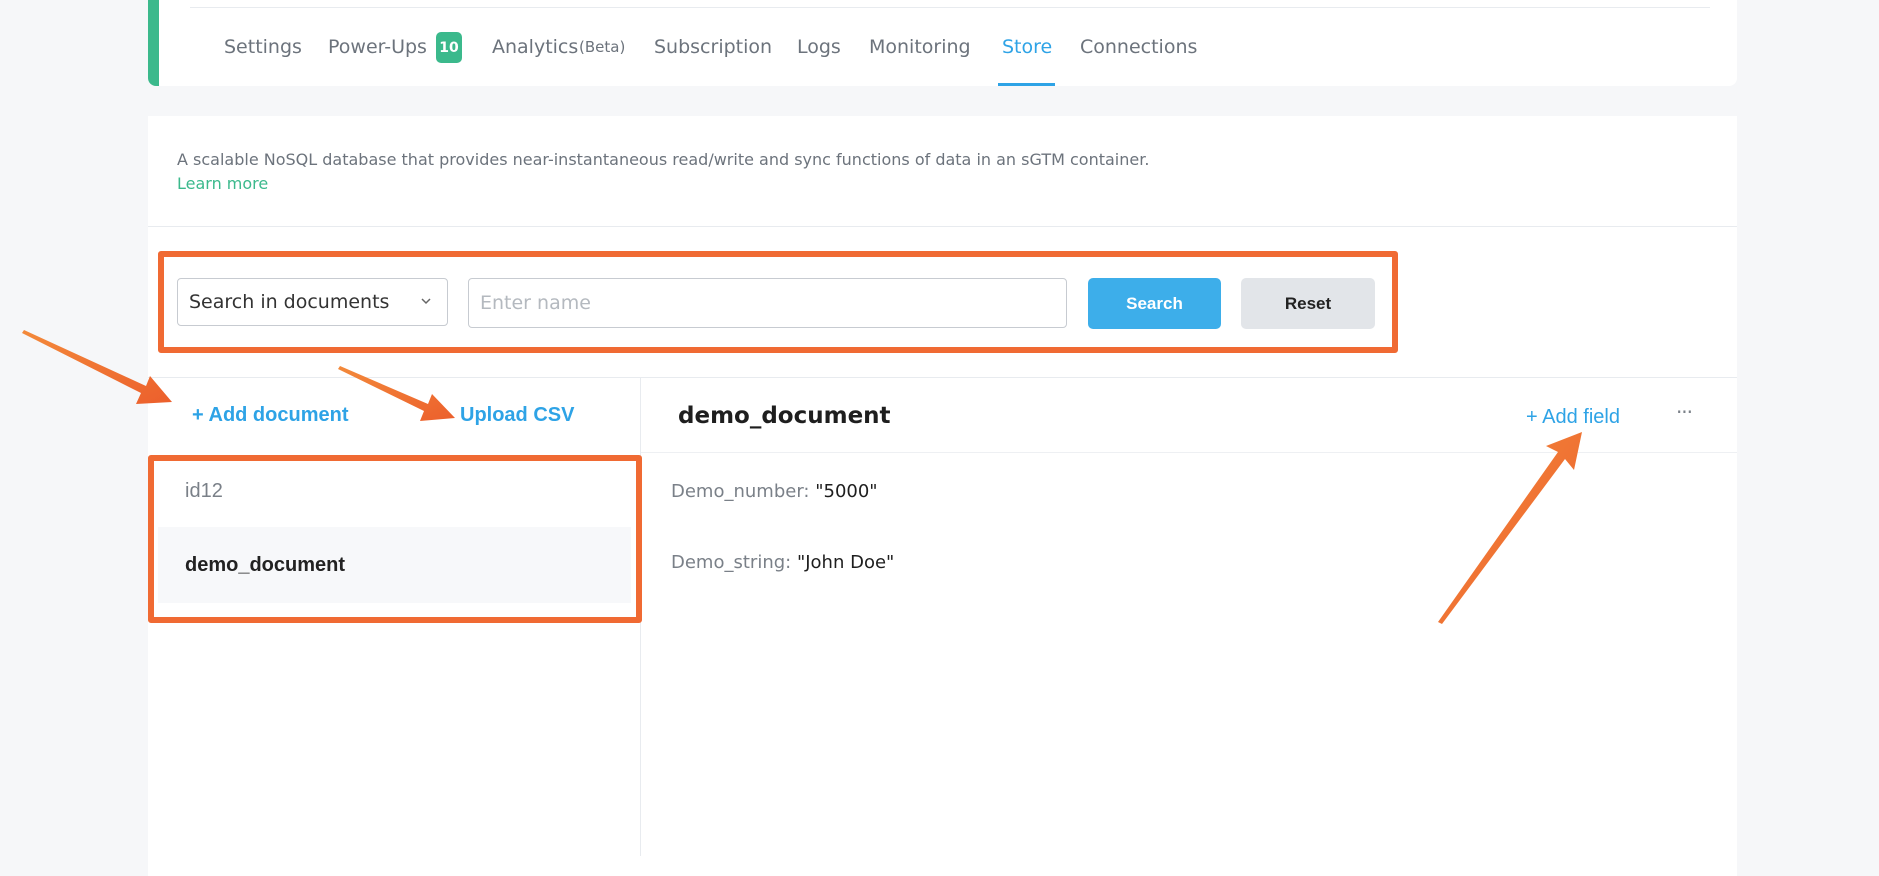 Image resolution: width=1879 pixels, height=876 pixels. I want to click on add-document-button: + Add document, so click(270, 415).